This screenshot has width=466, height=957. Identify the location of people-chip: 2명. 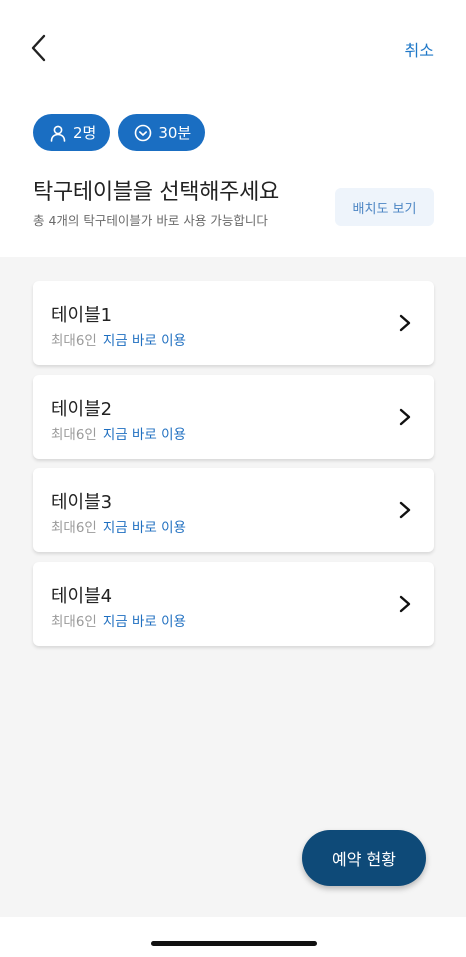
(72, 132).